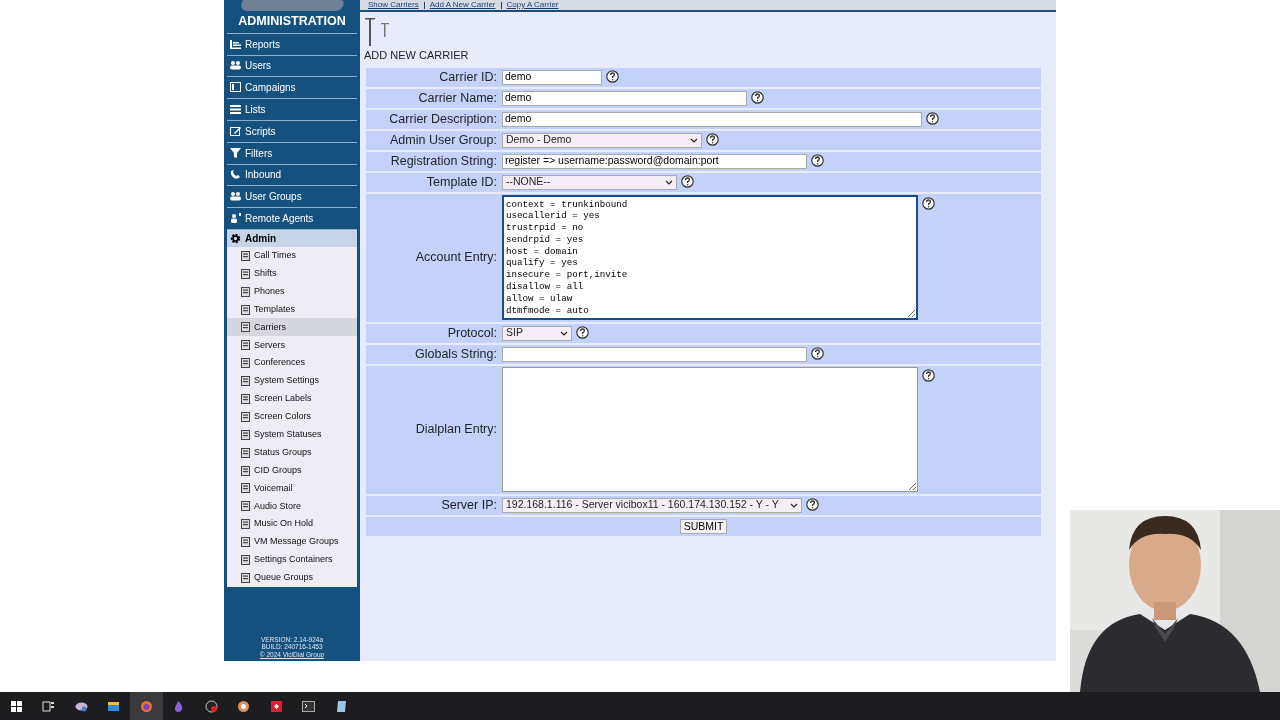  Describe the element at coordinates (292, 131) in the screenshot. I see `sidebar-item: Scripts` at that location.